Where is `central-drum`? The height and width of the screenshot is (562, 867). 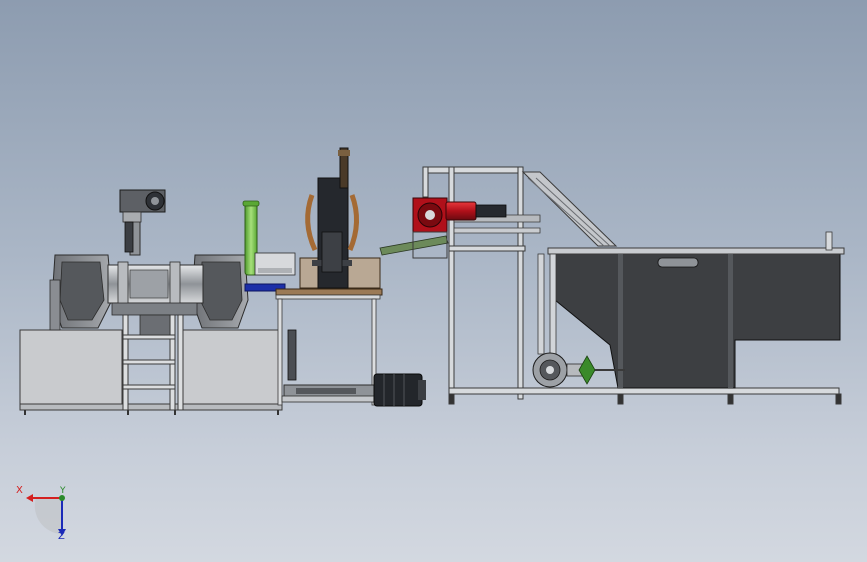
central-drum is located at coordinates (155, 298).